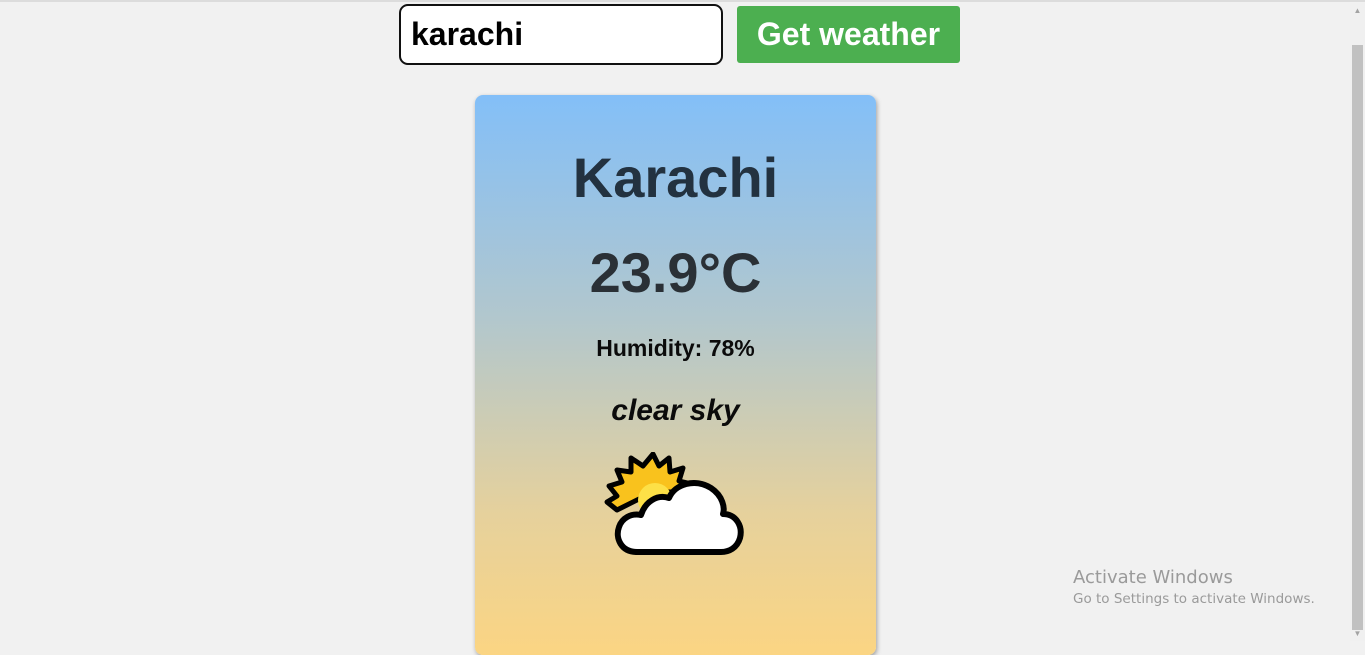 The height and width of the screenshot is (655, 1365). I want to click on scroll-down-arrow-icon: ▼, so click(1357, 633).